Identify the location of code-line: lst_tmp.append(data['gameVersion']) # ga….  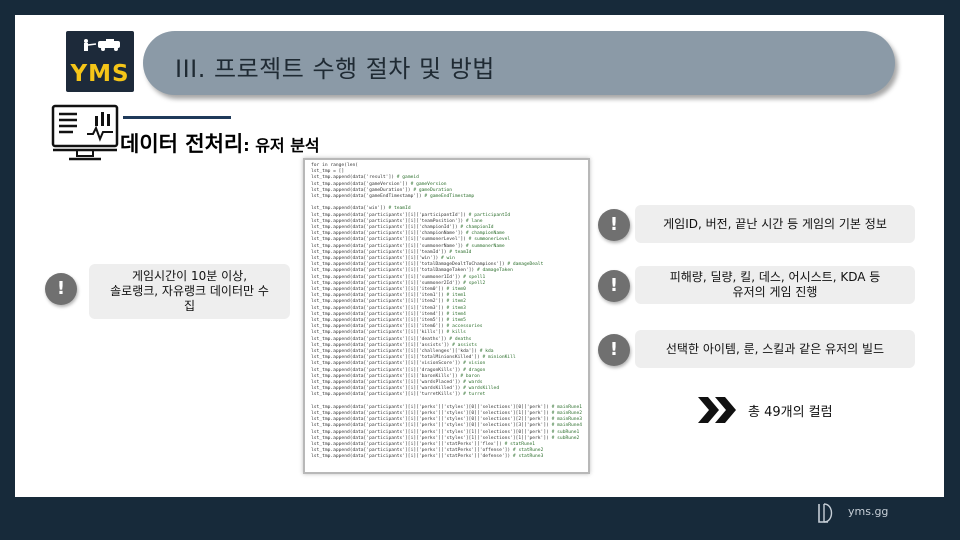
(379, 184).